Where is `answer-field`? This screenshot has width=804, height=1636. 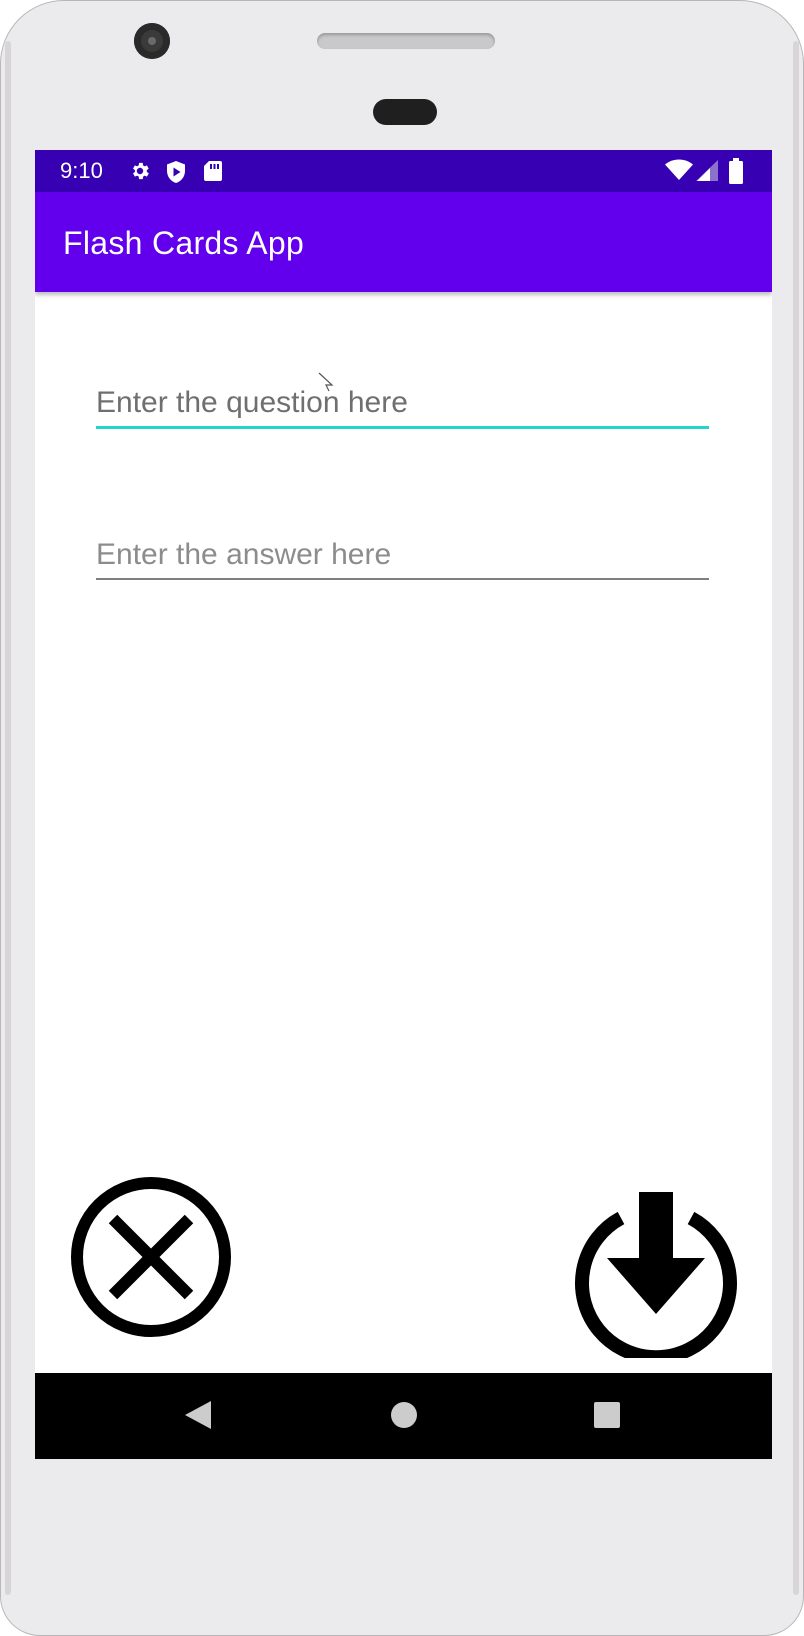 answer-field is located at coordinates (402, 559).